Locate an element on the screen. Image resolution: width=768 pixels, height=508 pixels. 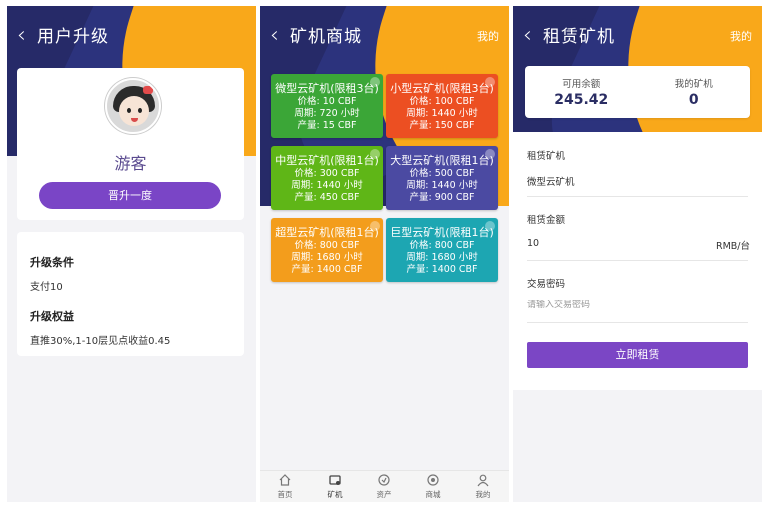
upgrade-button: 晋升一度 is located at coordinates (130, 195).